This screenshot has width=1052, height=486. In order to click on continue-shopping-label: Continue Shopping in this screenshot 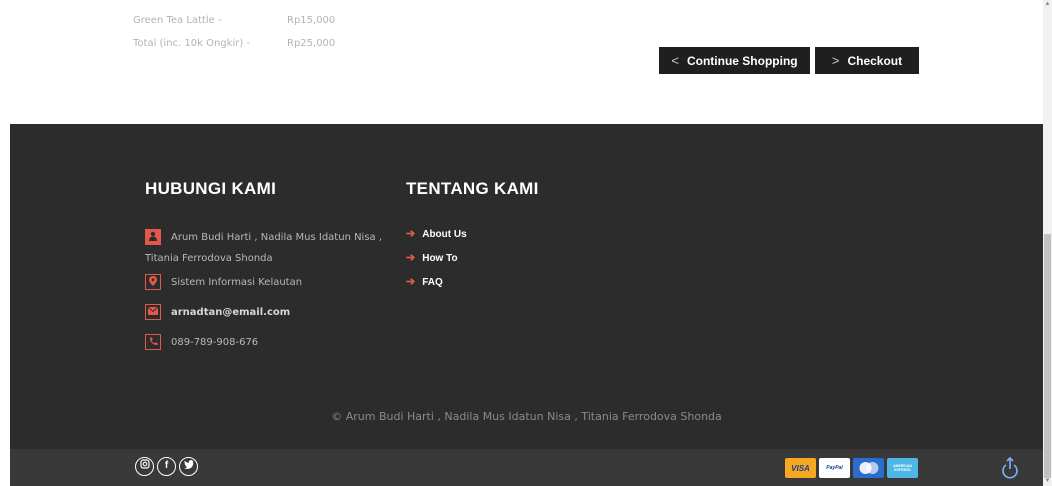, I will do `click(742, 60)`.